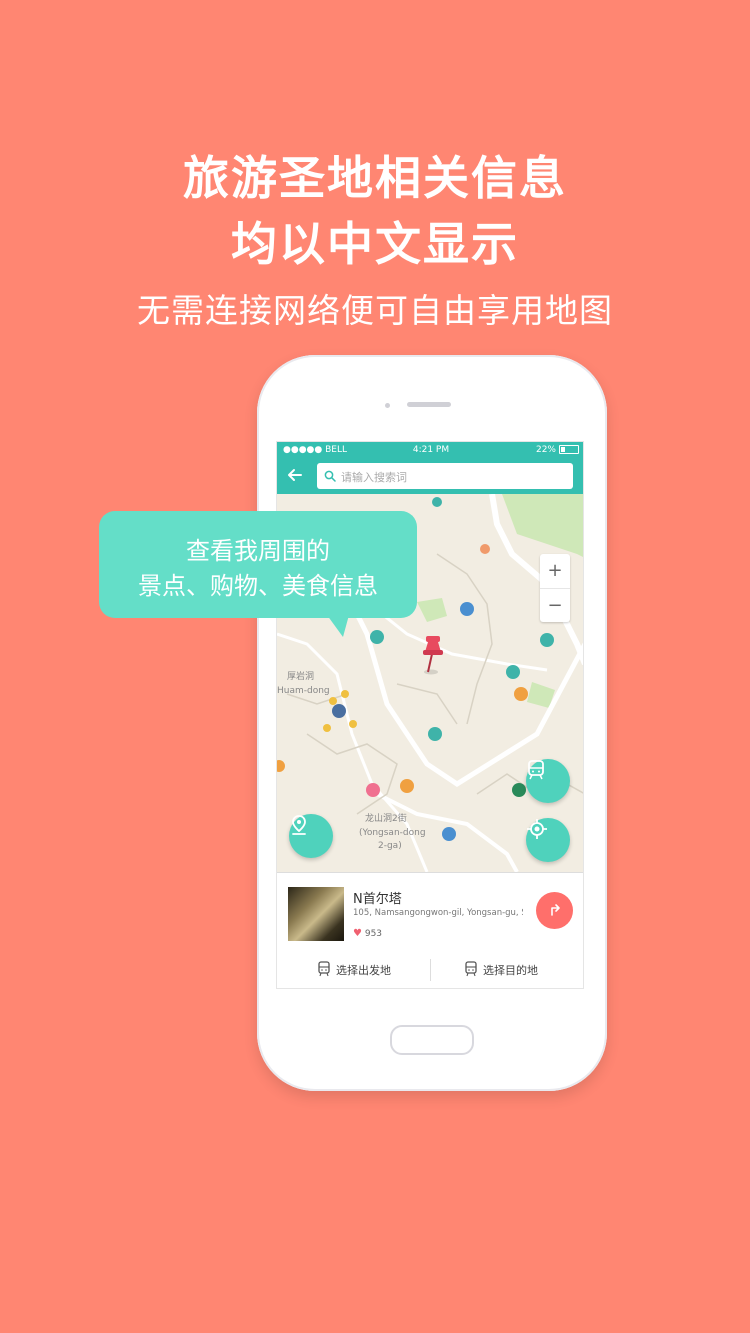  Describe the element at coordinates (432, 1040) in the screenshot. I see `home-button` at that location.